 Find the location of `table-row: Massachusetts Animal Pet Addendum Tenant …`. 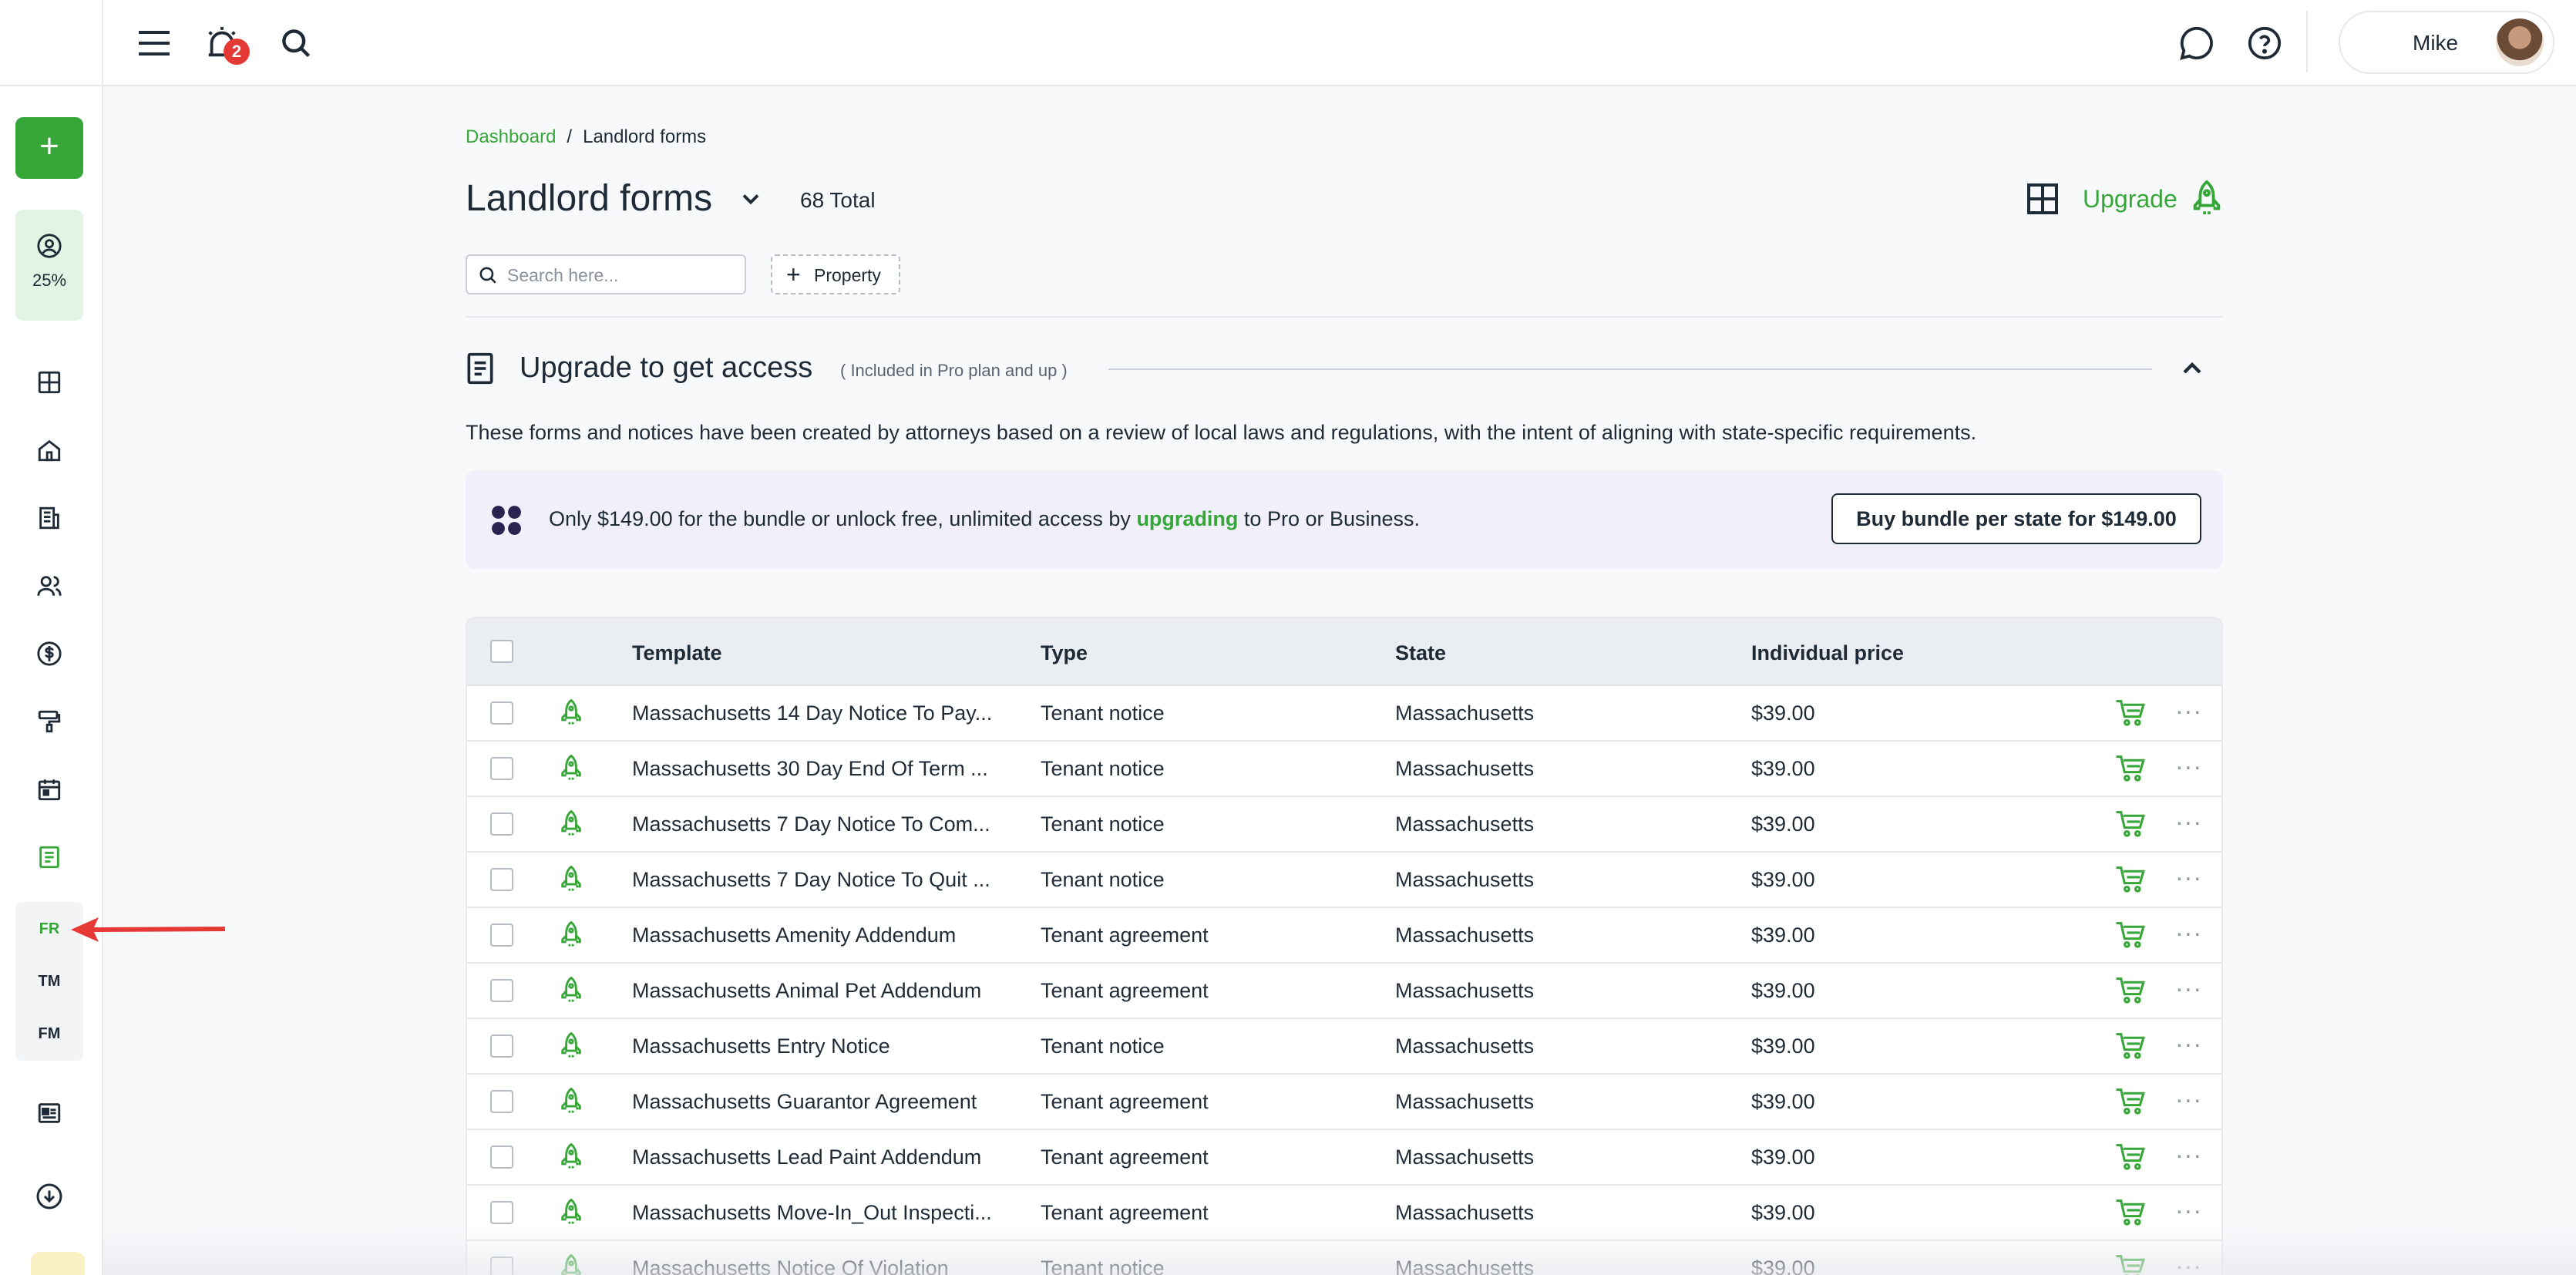

table-row: Massachusetts Animal Pet Addendum Tenant … is located at coordinates (1344, 991).